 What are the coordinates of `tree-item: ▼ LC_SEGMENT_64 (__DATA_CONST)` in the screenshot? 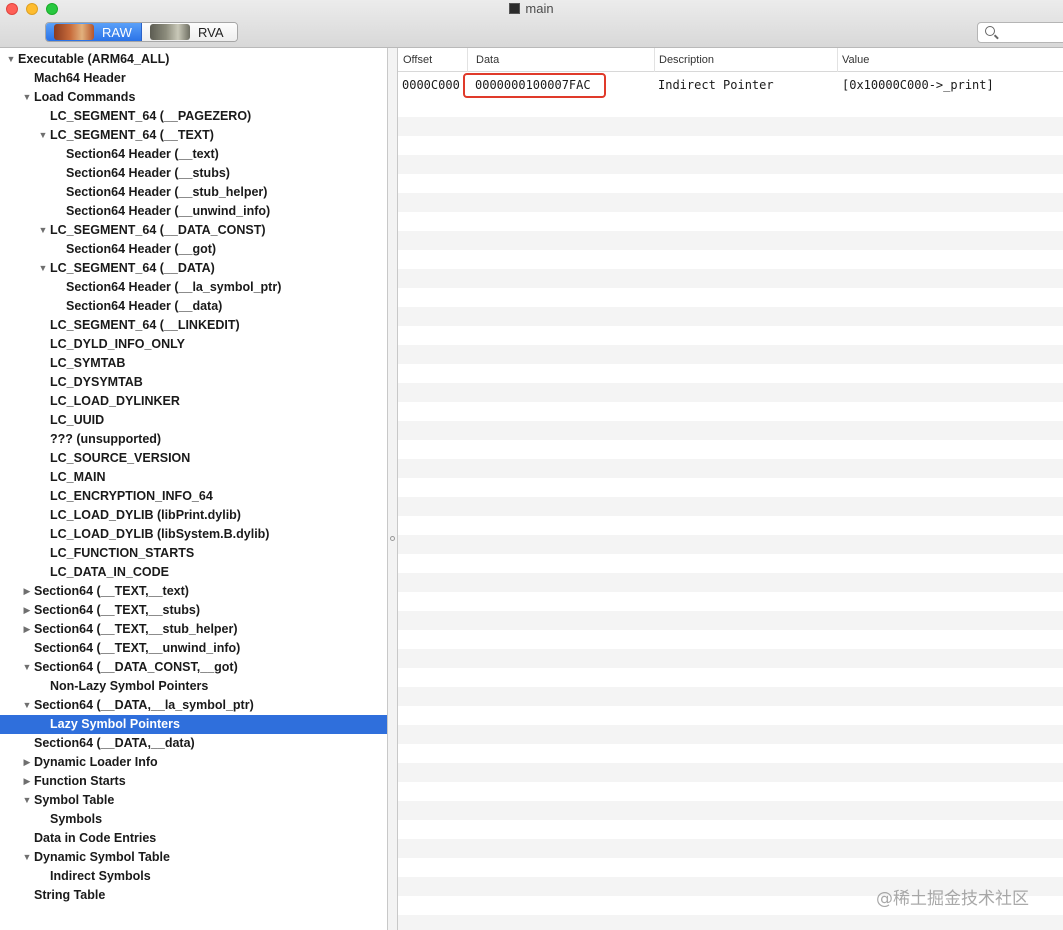 It's located at (193, 230).